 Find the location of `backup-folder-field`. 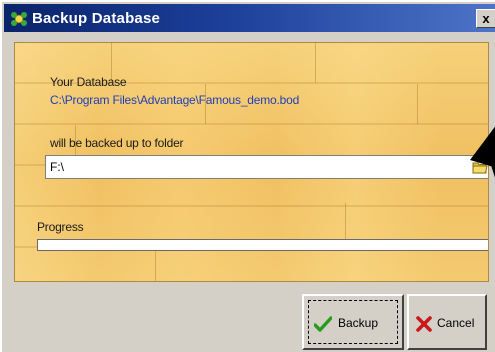

backup-folder-field is located at coordinates (266, 167).